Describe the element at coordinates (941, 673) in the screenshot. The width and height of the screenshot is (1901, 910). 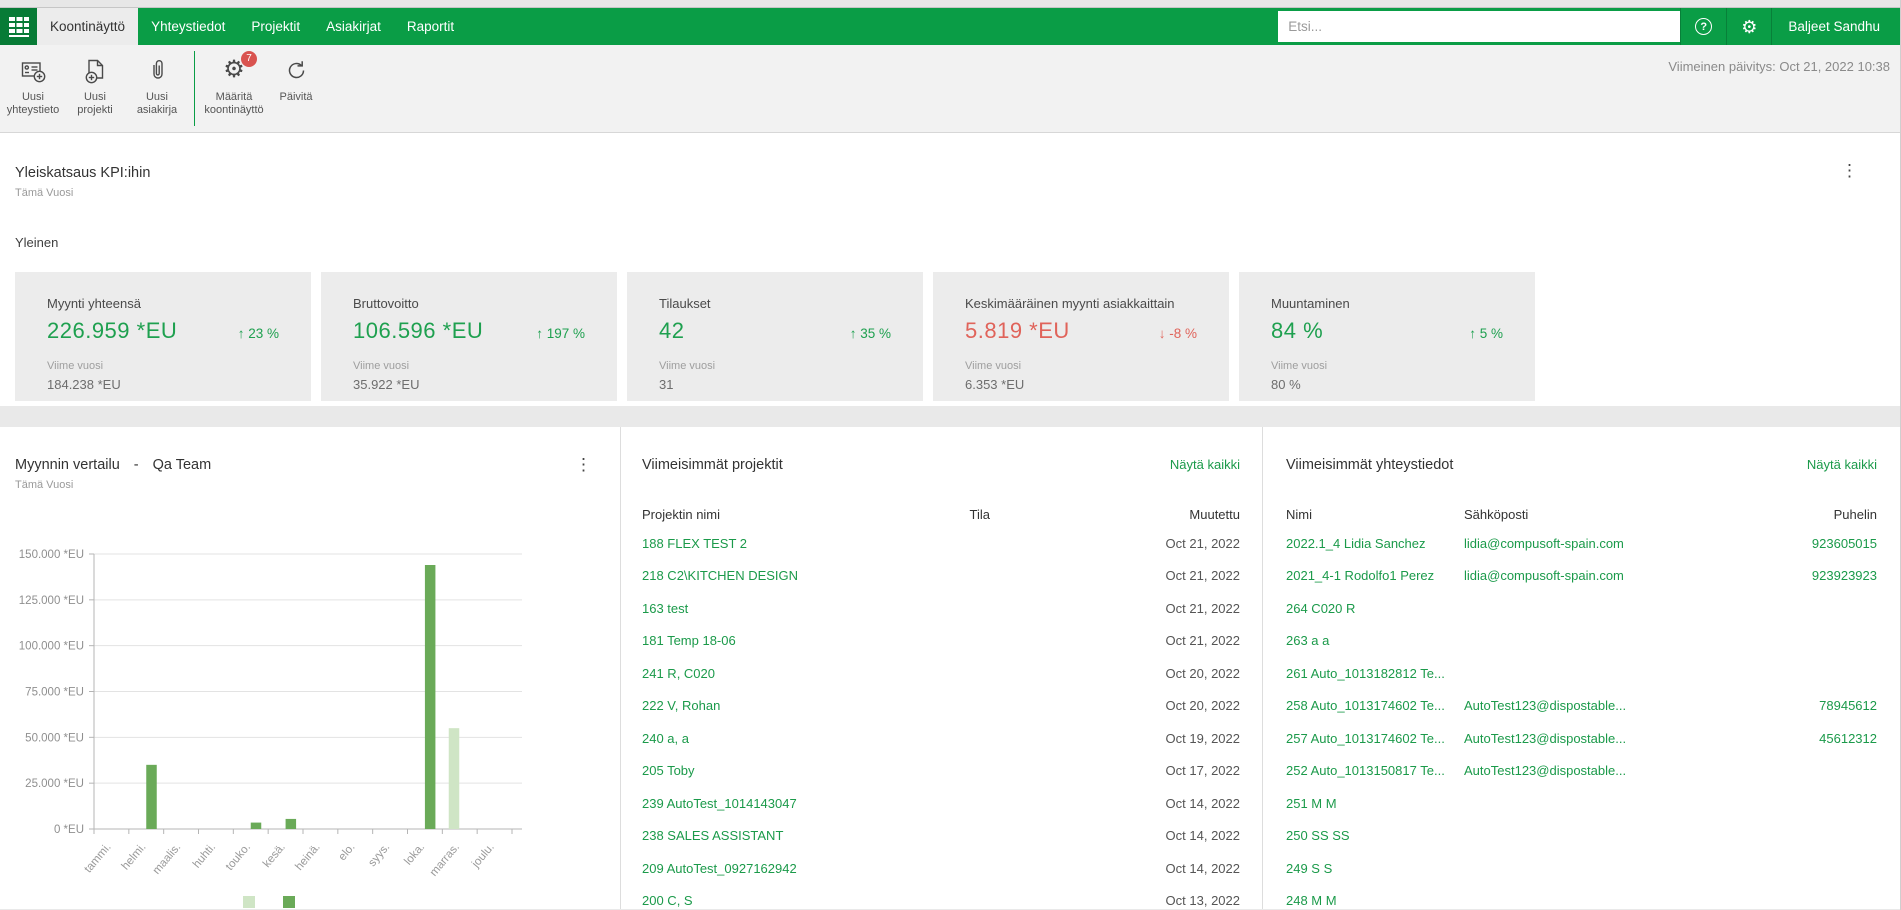
I see `project-row: 241 R, C020 Oct 20, 2022` at that location.